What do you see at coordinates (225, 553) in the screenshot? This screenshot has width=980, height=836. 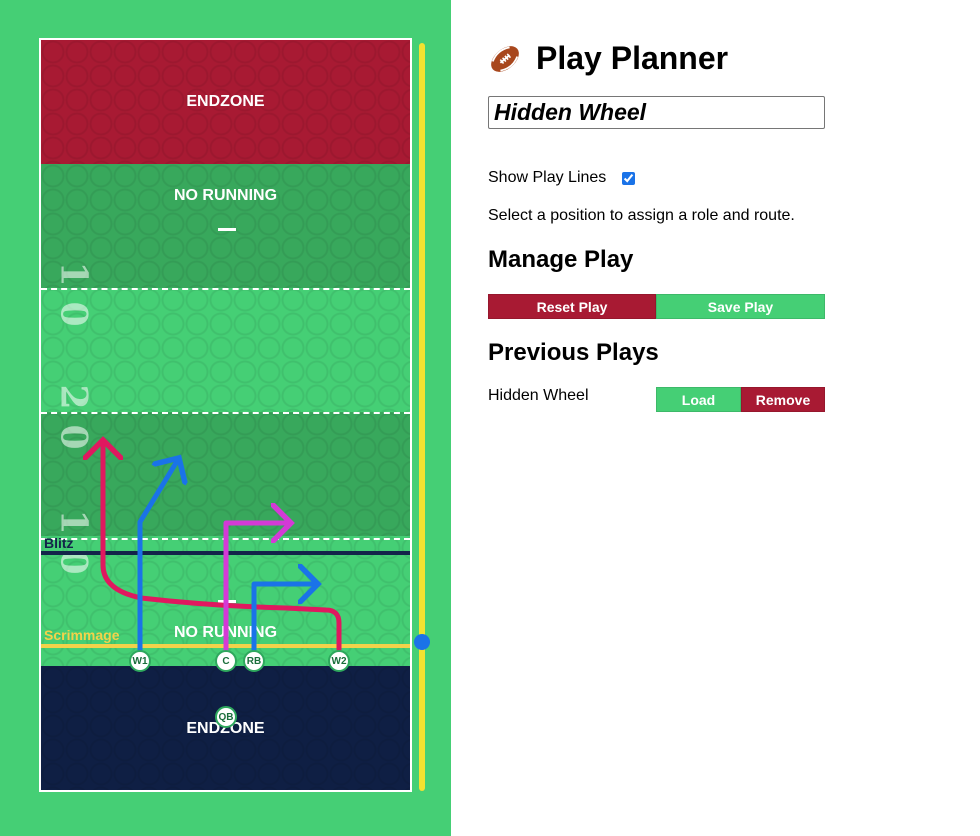 I see `blitz-line` at bounding box center [225, 553].